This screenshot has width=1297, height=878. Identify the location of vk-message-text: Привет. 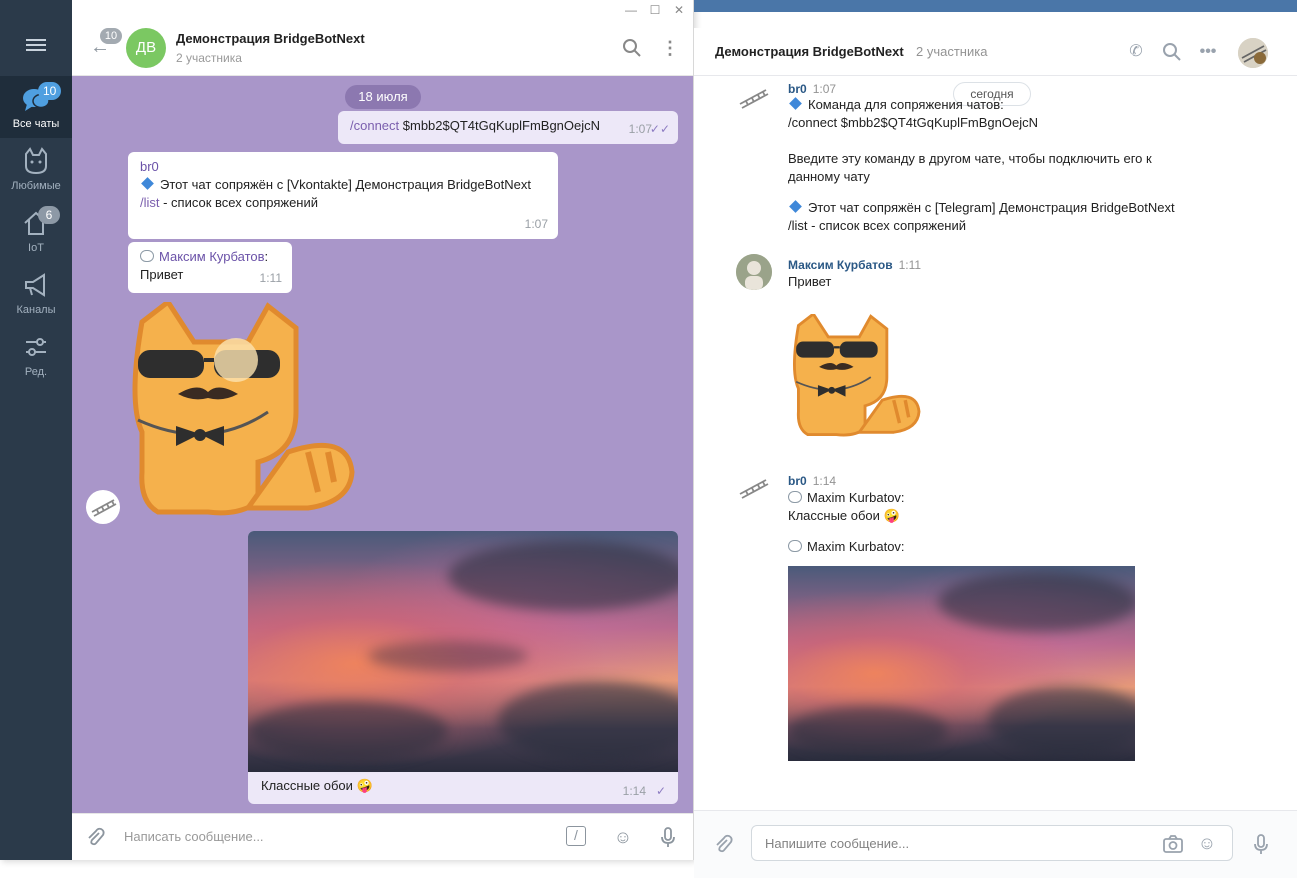
(810, 281).